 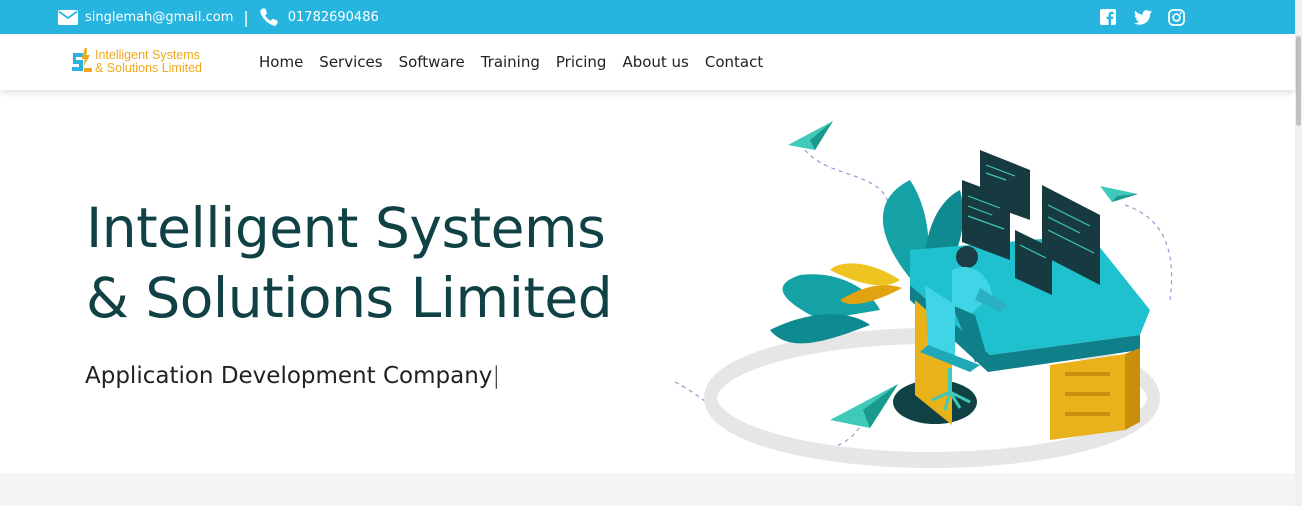 I want to click on logo-line-2: & Solutions Limited, so click(x=149, y=68).